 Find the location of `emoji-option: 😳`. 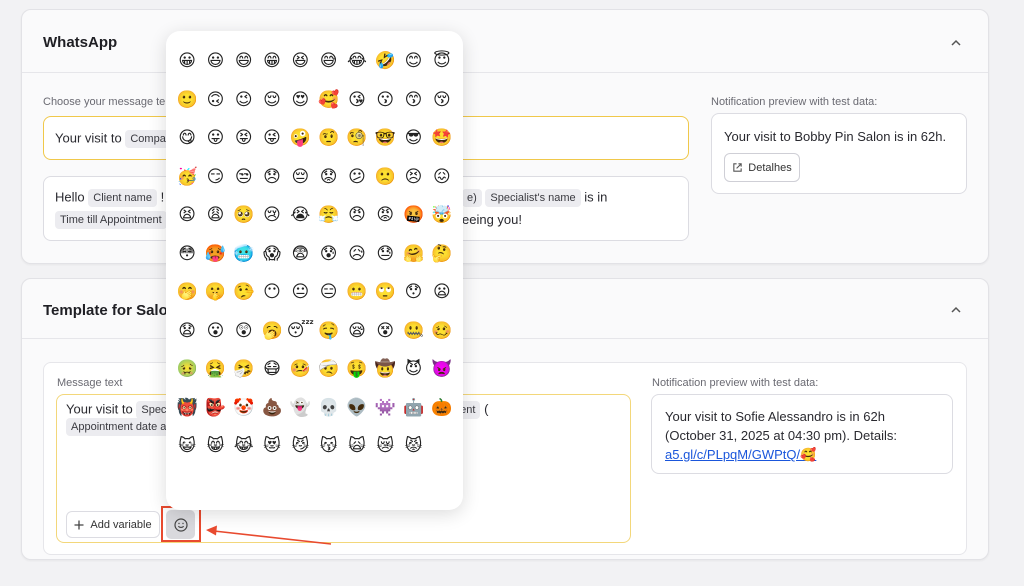

emoji-option: 😳 is located at coordinates (187, 254).